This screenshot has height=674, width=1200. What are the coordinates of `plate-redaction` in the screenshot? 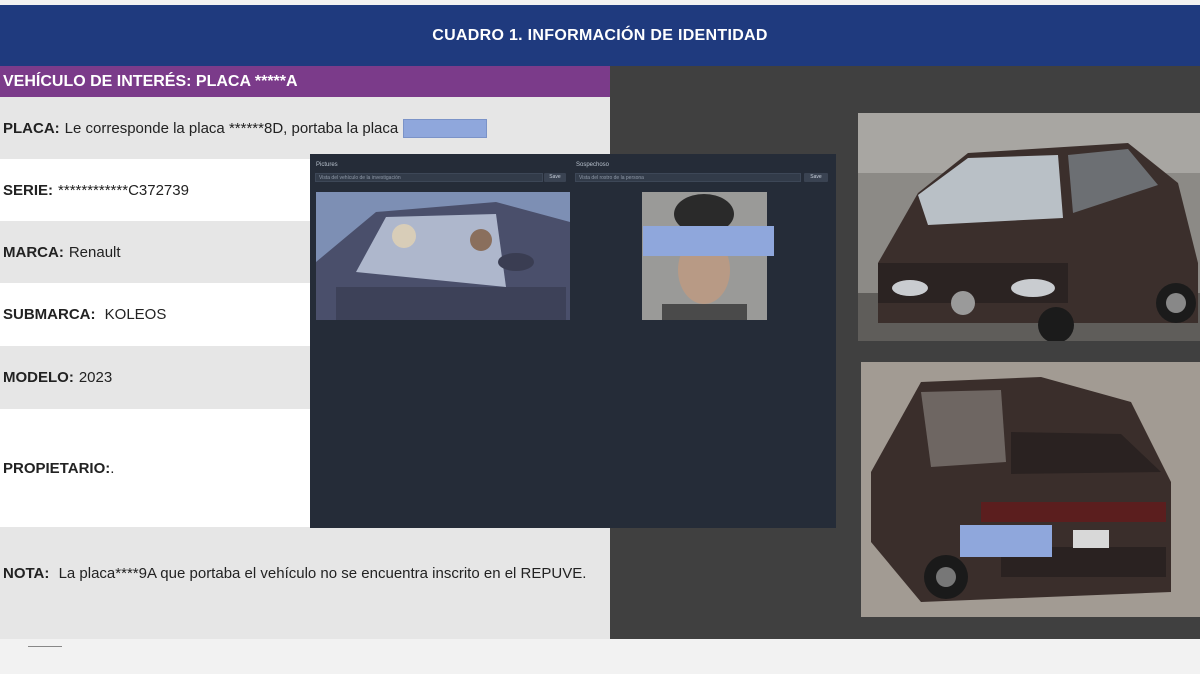 It's located at (1006, 541).